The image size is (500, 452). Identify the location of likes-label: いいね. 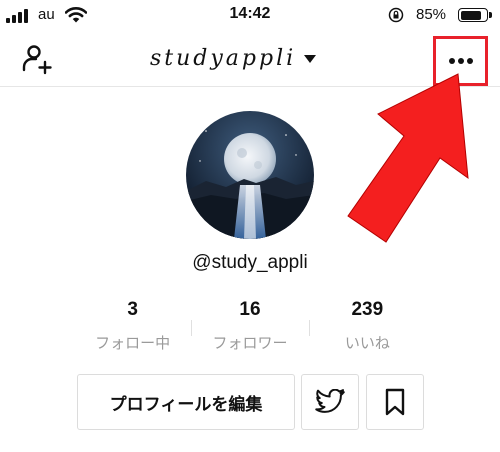
(367, 343).